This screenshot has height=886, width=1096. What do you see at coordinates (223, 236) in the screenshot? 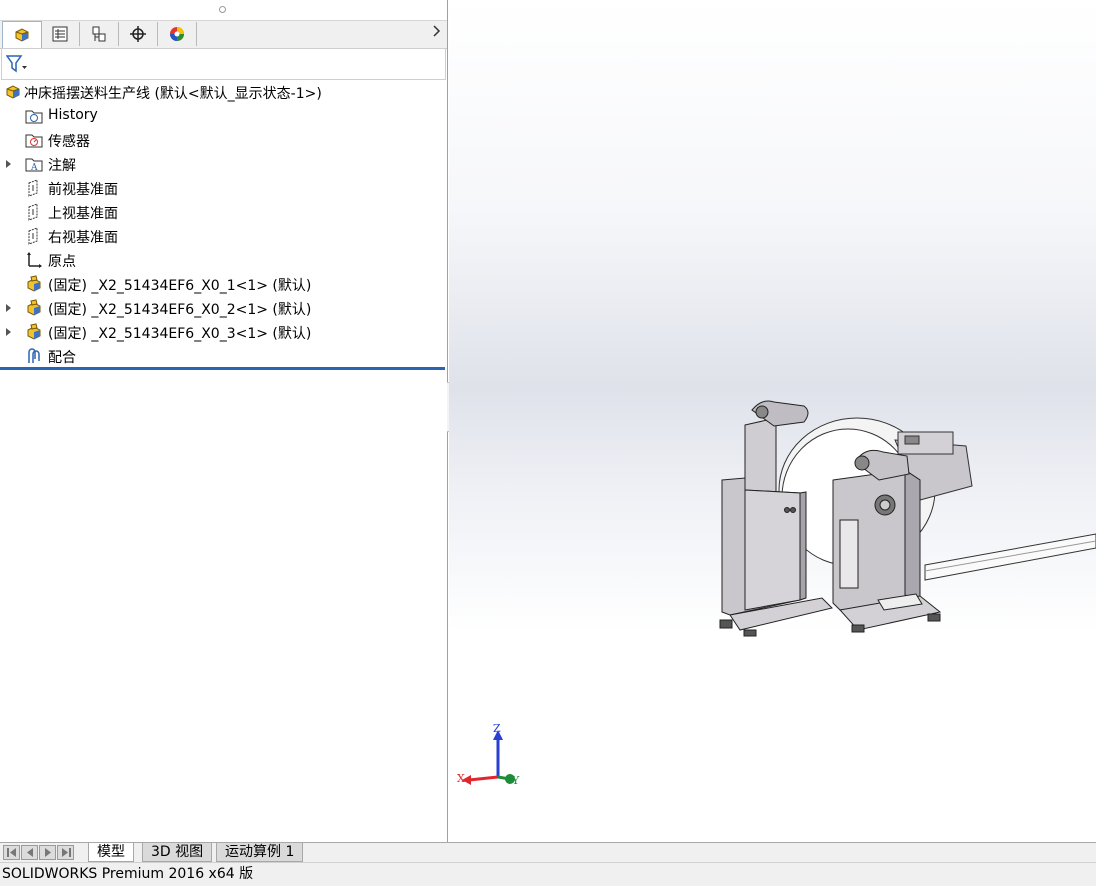
I see `tree-item-right-plane: 右视基准面` at bounding box center [223, 236].